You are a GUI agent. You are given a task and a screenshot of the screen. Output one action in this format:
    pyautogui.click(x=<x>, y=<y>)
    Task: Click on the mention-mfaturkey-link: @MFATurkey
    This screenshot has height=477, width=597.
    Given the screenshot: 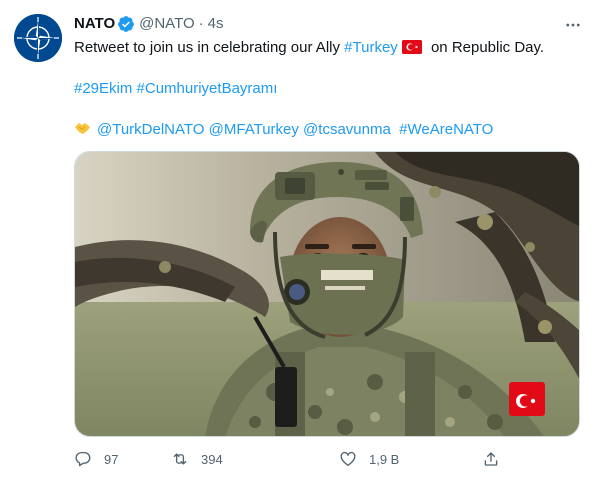 What is the action you would take?
    pyautogui.click(x=254, y=129)
    